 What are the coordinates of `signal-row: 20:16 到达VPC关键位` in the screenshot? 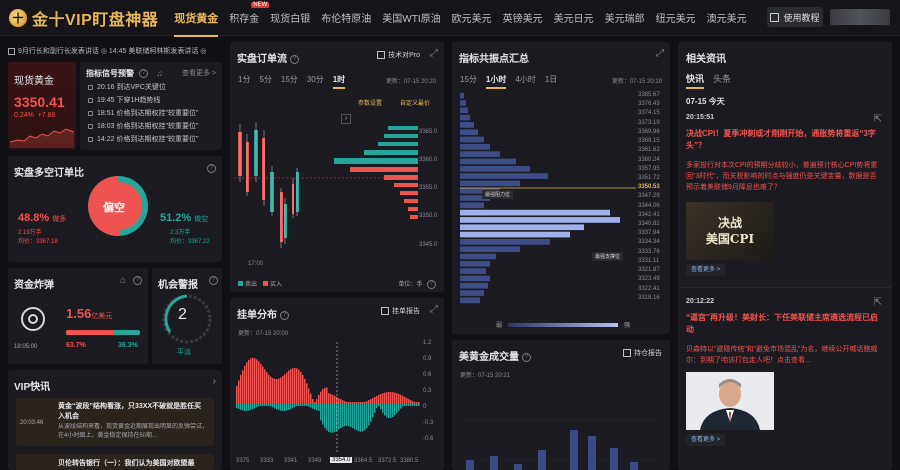 It's located at (127, 87).